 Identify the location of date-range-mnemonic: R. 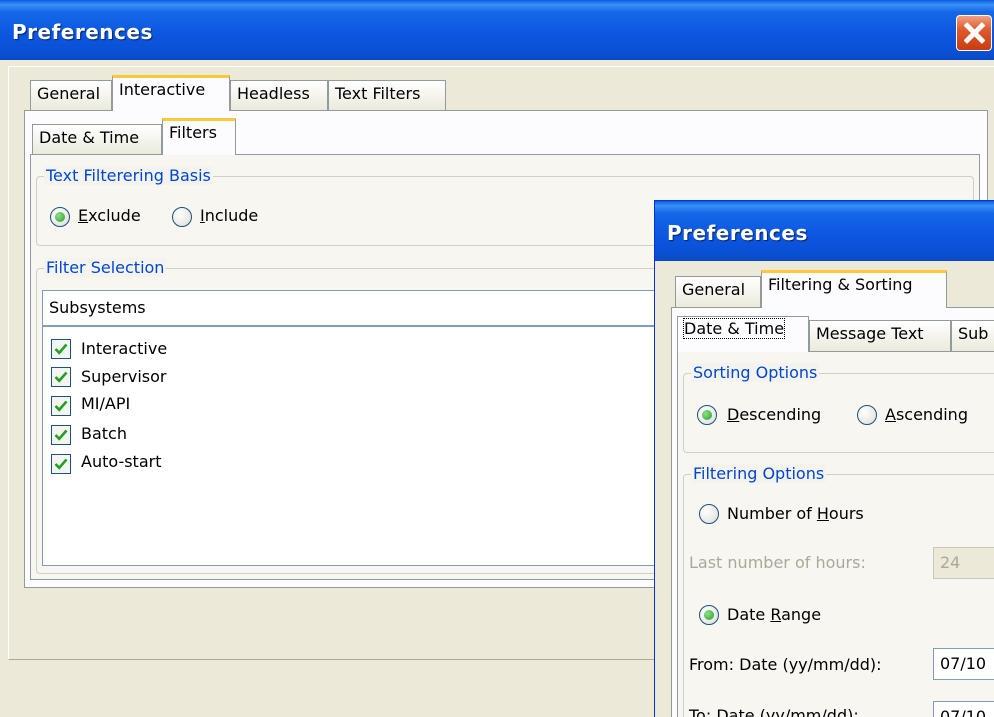
(776, 614).